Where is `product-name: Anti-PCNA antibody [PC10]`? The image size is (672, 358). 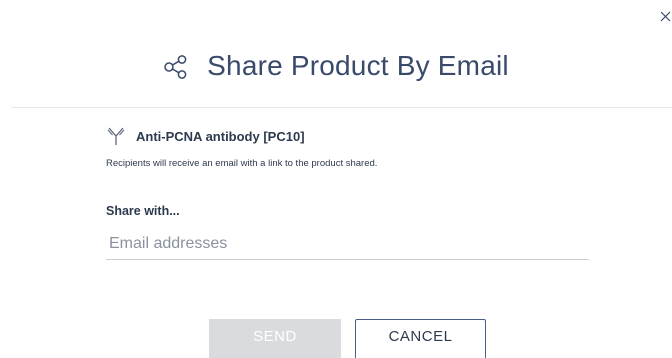
product-name: Anti-PCNA antibody [PC10] is located at coordinates (220, 136).